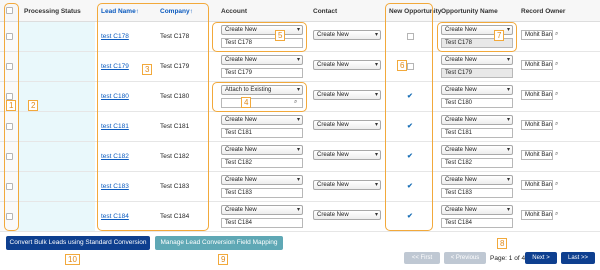 The width and height of the screenshot is (600, 270). What do you see at coordinates (578, 258) in the screenshot?
I see `last-page-button: Last >>` at bounding box center [578, 258].